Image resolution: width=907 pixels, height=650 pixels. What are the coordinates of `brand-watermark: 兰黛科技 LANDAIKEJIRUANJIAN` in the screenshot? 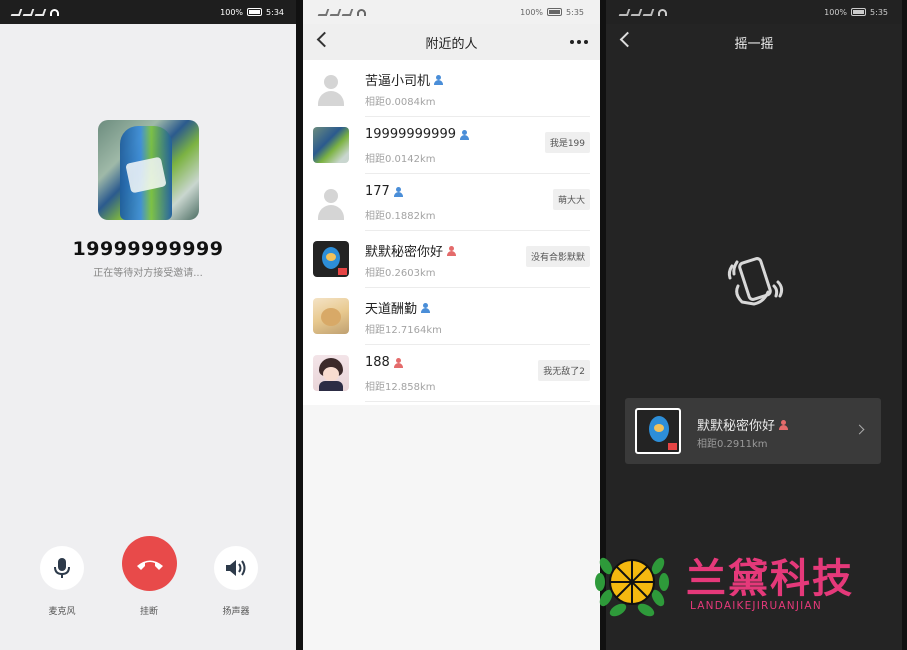 It's located at (737, 582).